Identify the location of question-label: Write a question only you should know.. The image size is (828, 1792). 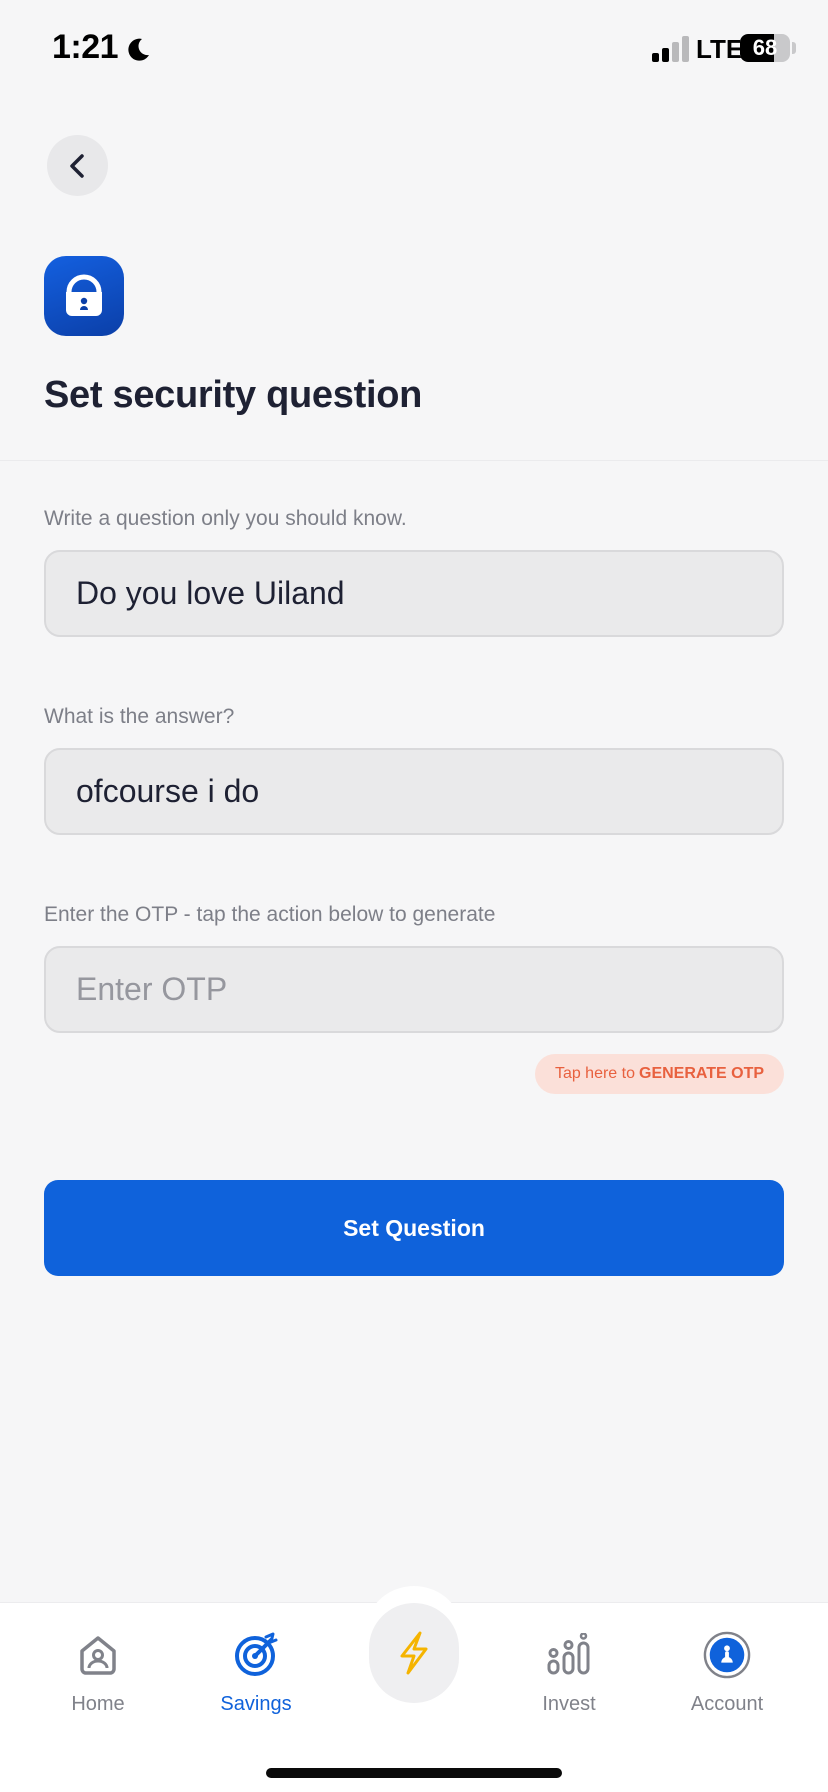
(225, 518).